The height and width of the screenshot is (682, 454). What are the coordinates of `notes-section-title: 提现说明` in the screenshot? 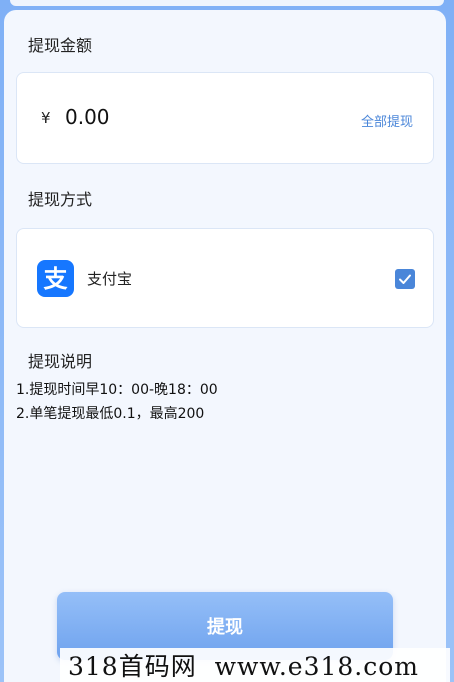 It's located at (60, 361).